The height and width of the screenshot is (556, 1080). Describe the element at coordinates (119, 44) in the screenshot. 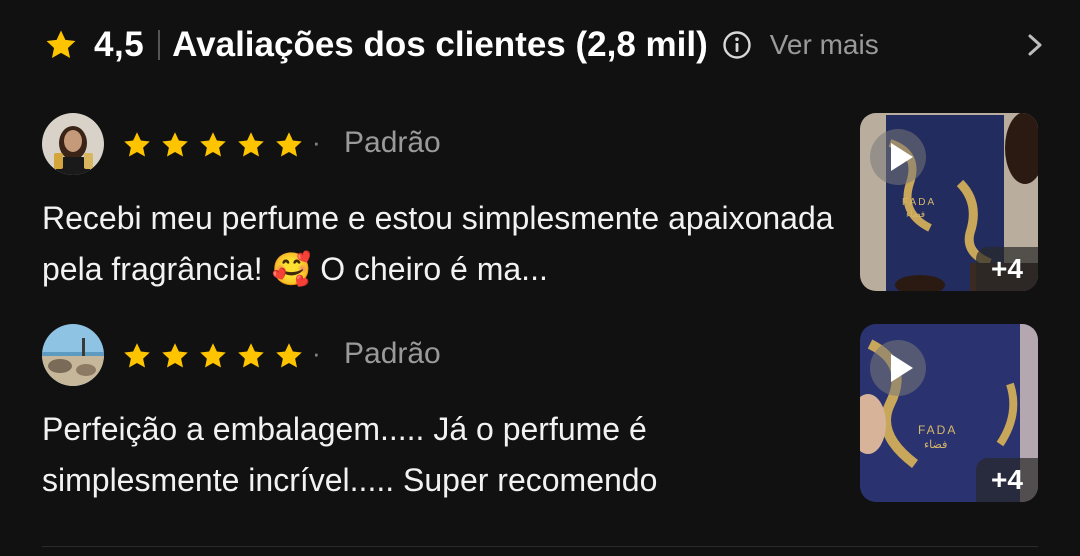

I see `average-rating: 4,5` at that location.